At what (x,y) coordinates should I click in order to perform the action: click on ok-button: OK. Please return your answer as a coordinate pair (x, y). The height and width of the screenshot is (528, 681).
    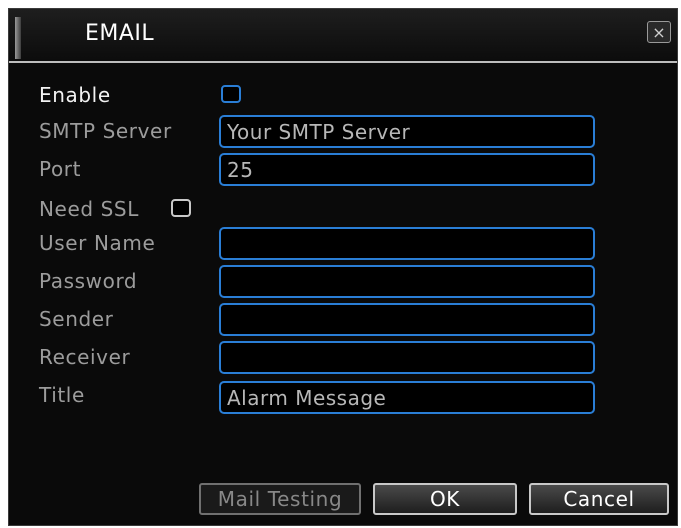
    Looking at the image, I should click on (445, 499).